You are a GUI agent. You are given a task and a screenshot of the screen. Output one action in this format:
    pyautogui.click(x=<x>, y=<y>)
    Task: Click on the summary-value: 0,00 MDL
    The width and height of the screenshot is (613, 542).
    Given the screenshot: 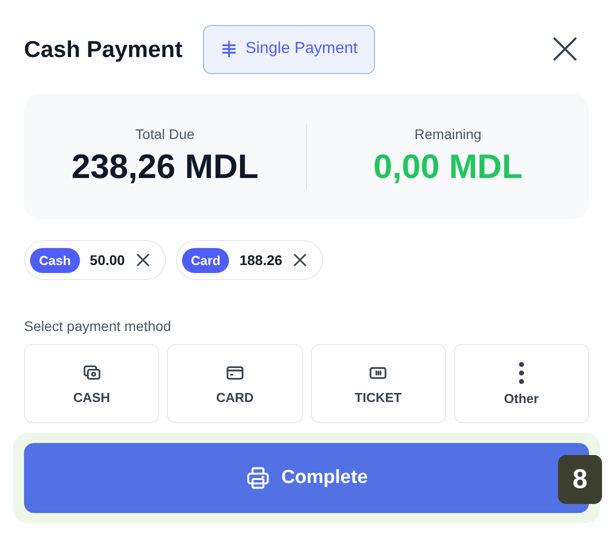 What is the action you would take?
    pyautogui.click(x=448, y=167)
    